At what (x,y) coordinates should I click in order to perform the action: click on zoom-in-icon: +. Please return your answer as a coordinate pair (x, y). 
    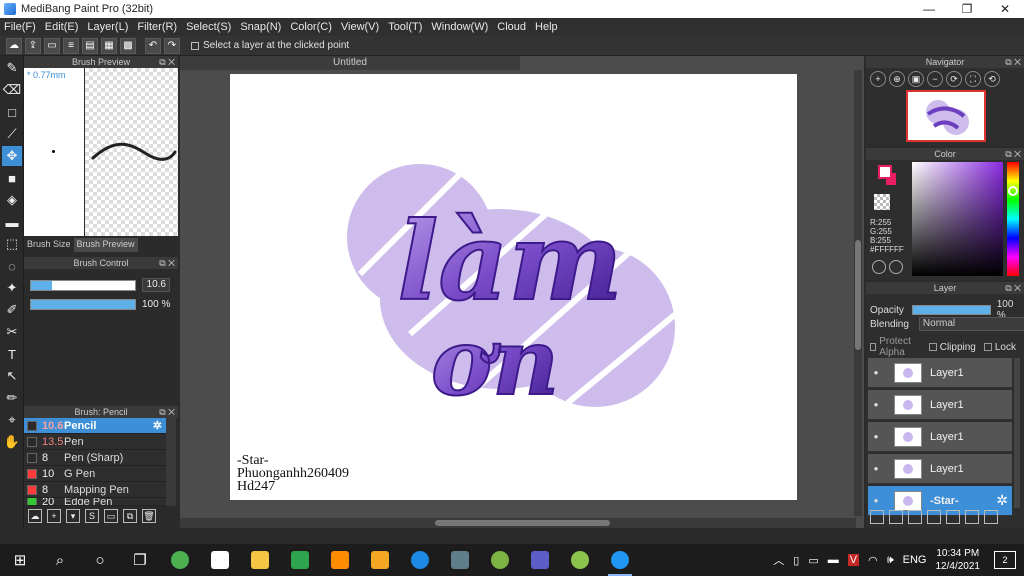
    Looking at the image, I should click on (878, 79).